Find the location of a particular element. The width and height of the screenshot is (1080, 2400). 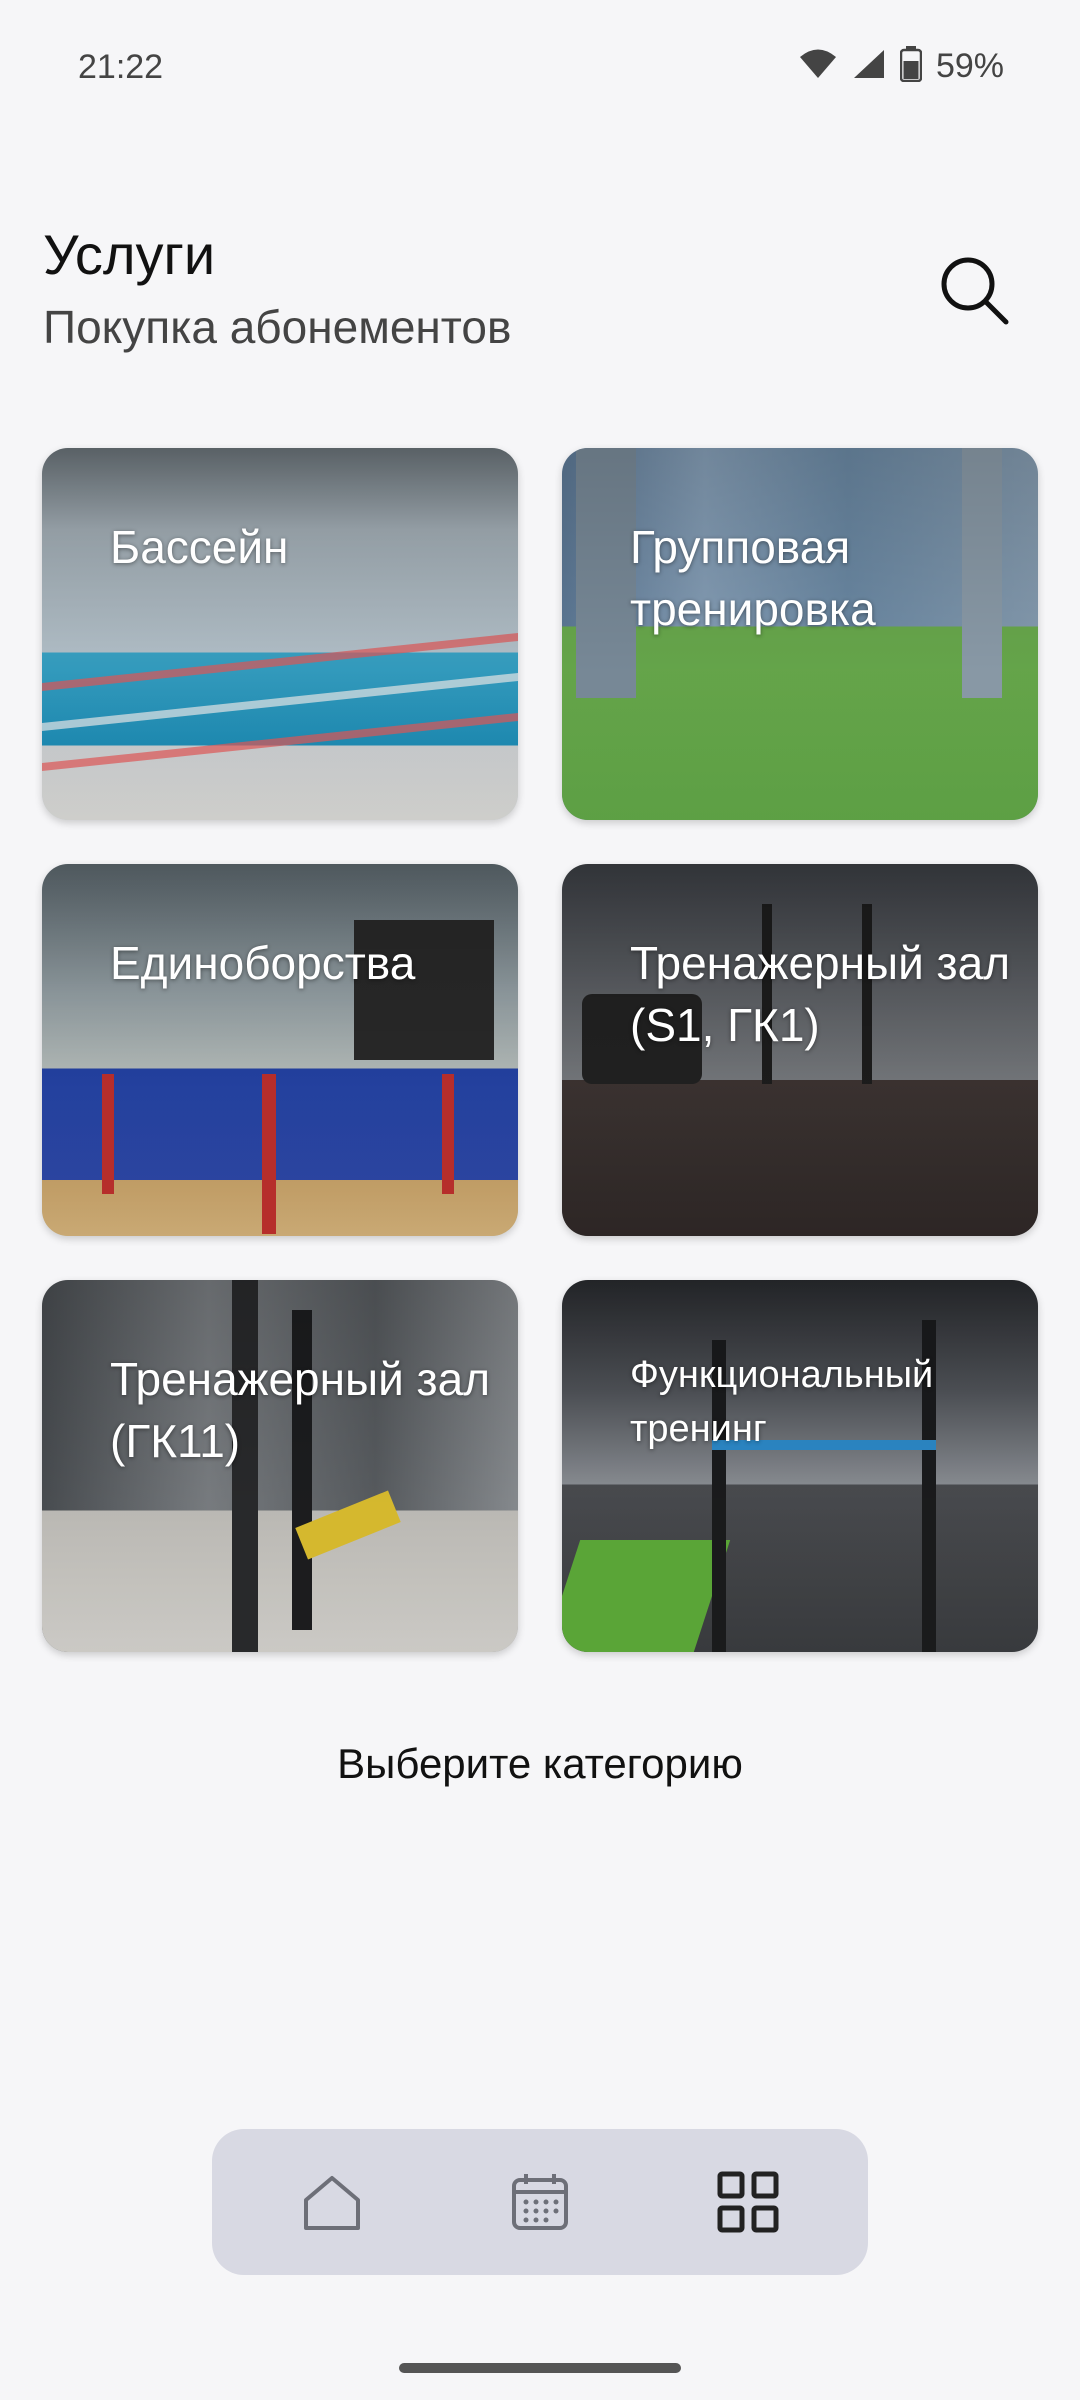

category-card-gym-gk11: Тренажерный зал (ГК11) is located at coordinates (280, 1466).